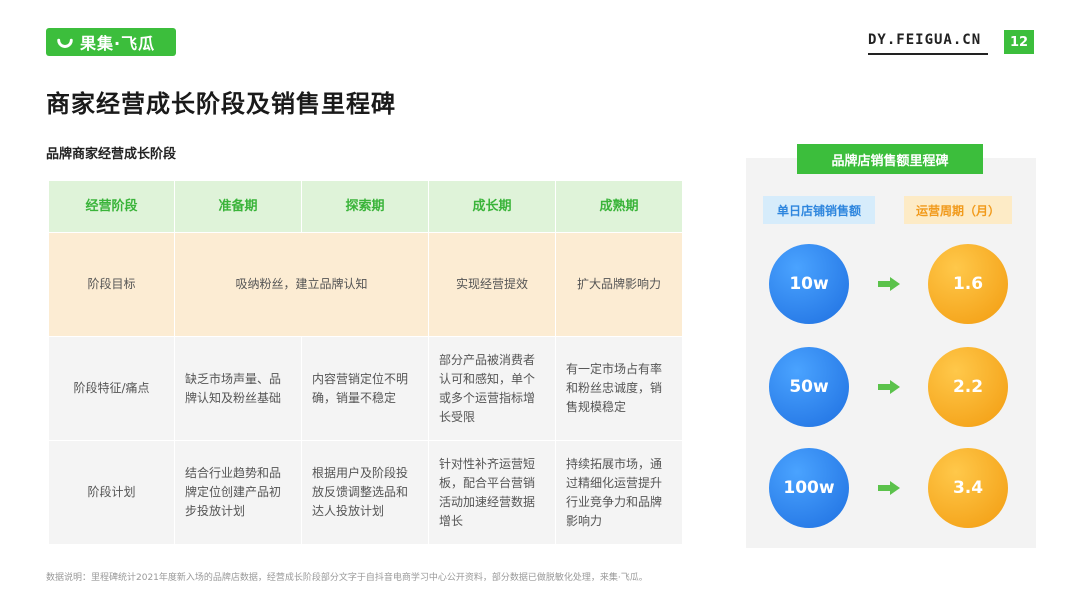  I want to click on table-cell: 持续拓展市场，通过精细化运营提升行业竞争力和品牌影响力, so click(619, 492).